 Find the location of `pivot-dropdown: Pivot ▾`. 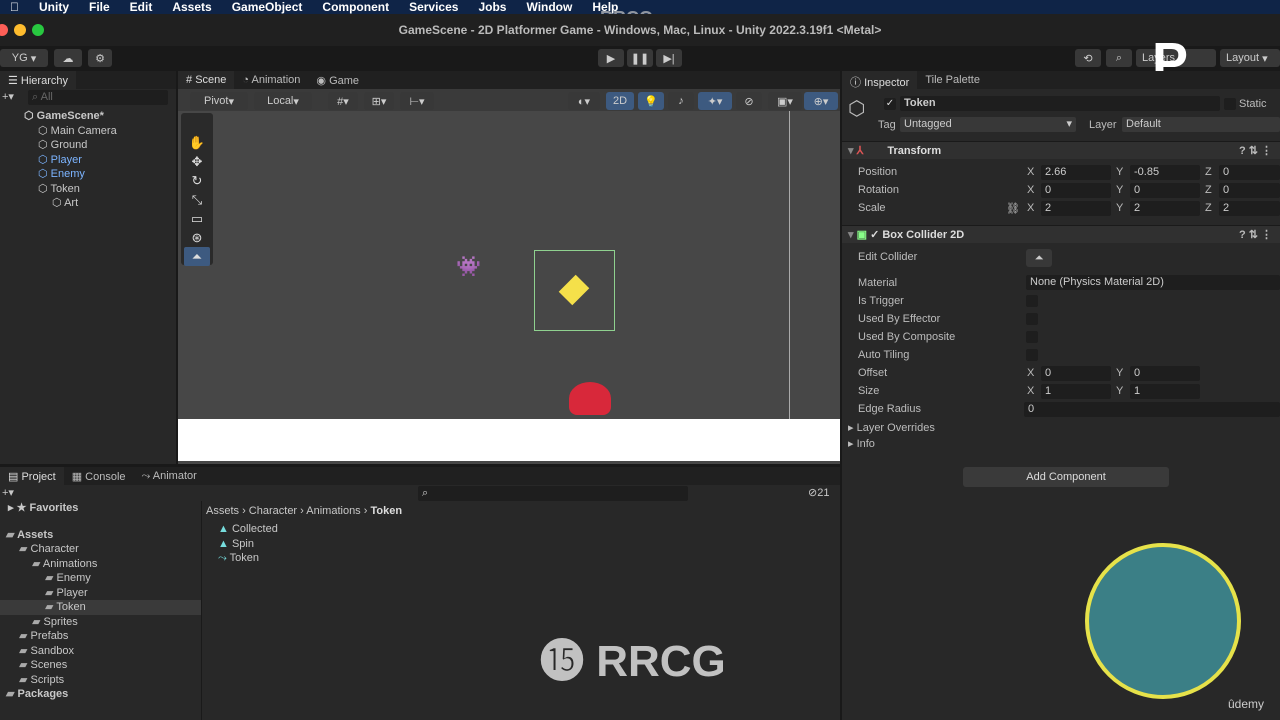

pivot-dropdown: Pivot ▾ is located at coordinates (219, 101).